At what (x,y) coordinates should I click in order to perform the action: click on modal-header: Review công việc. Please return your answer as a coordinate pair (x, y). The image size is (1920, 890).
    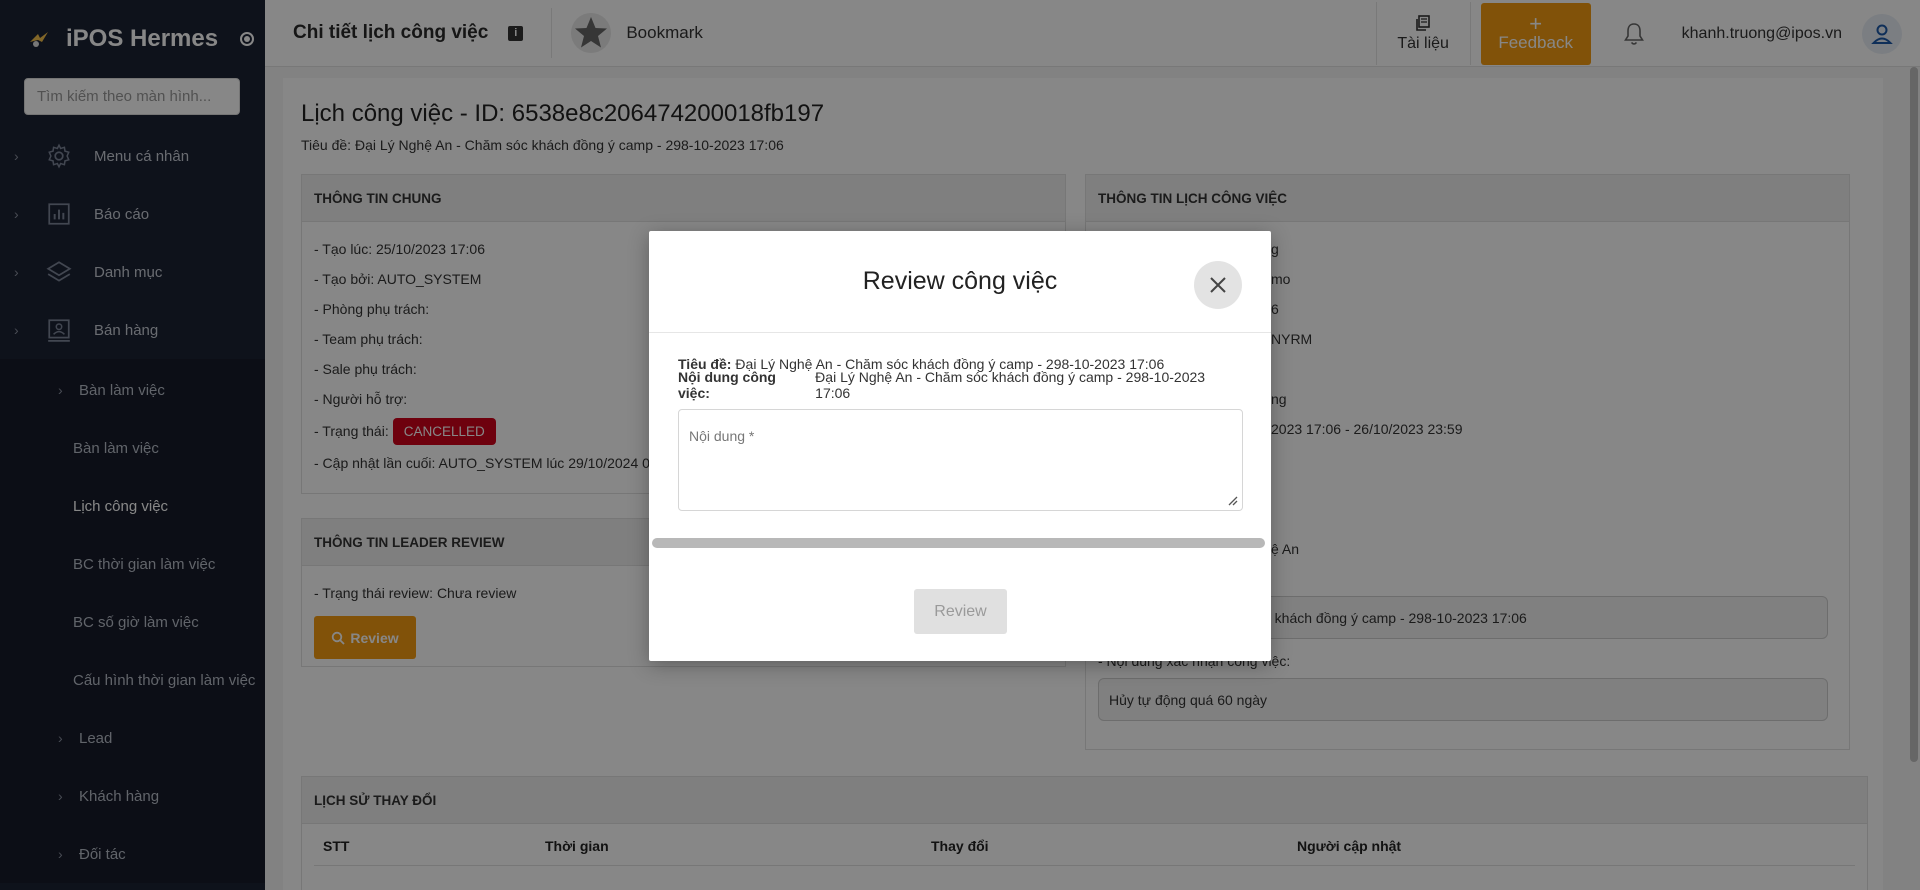
    Looking at the image, I should click on (960, 282).